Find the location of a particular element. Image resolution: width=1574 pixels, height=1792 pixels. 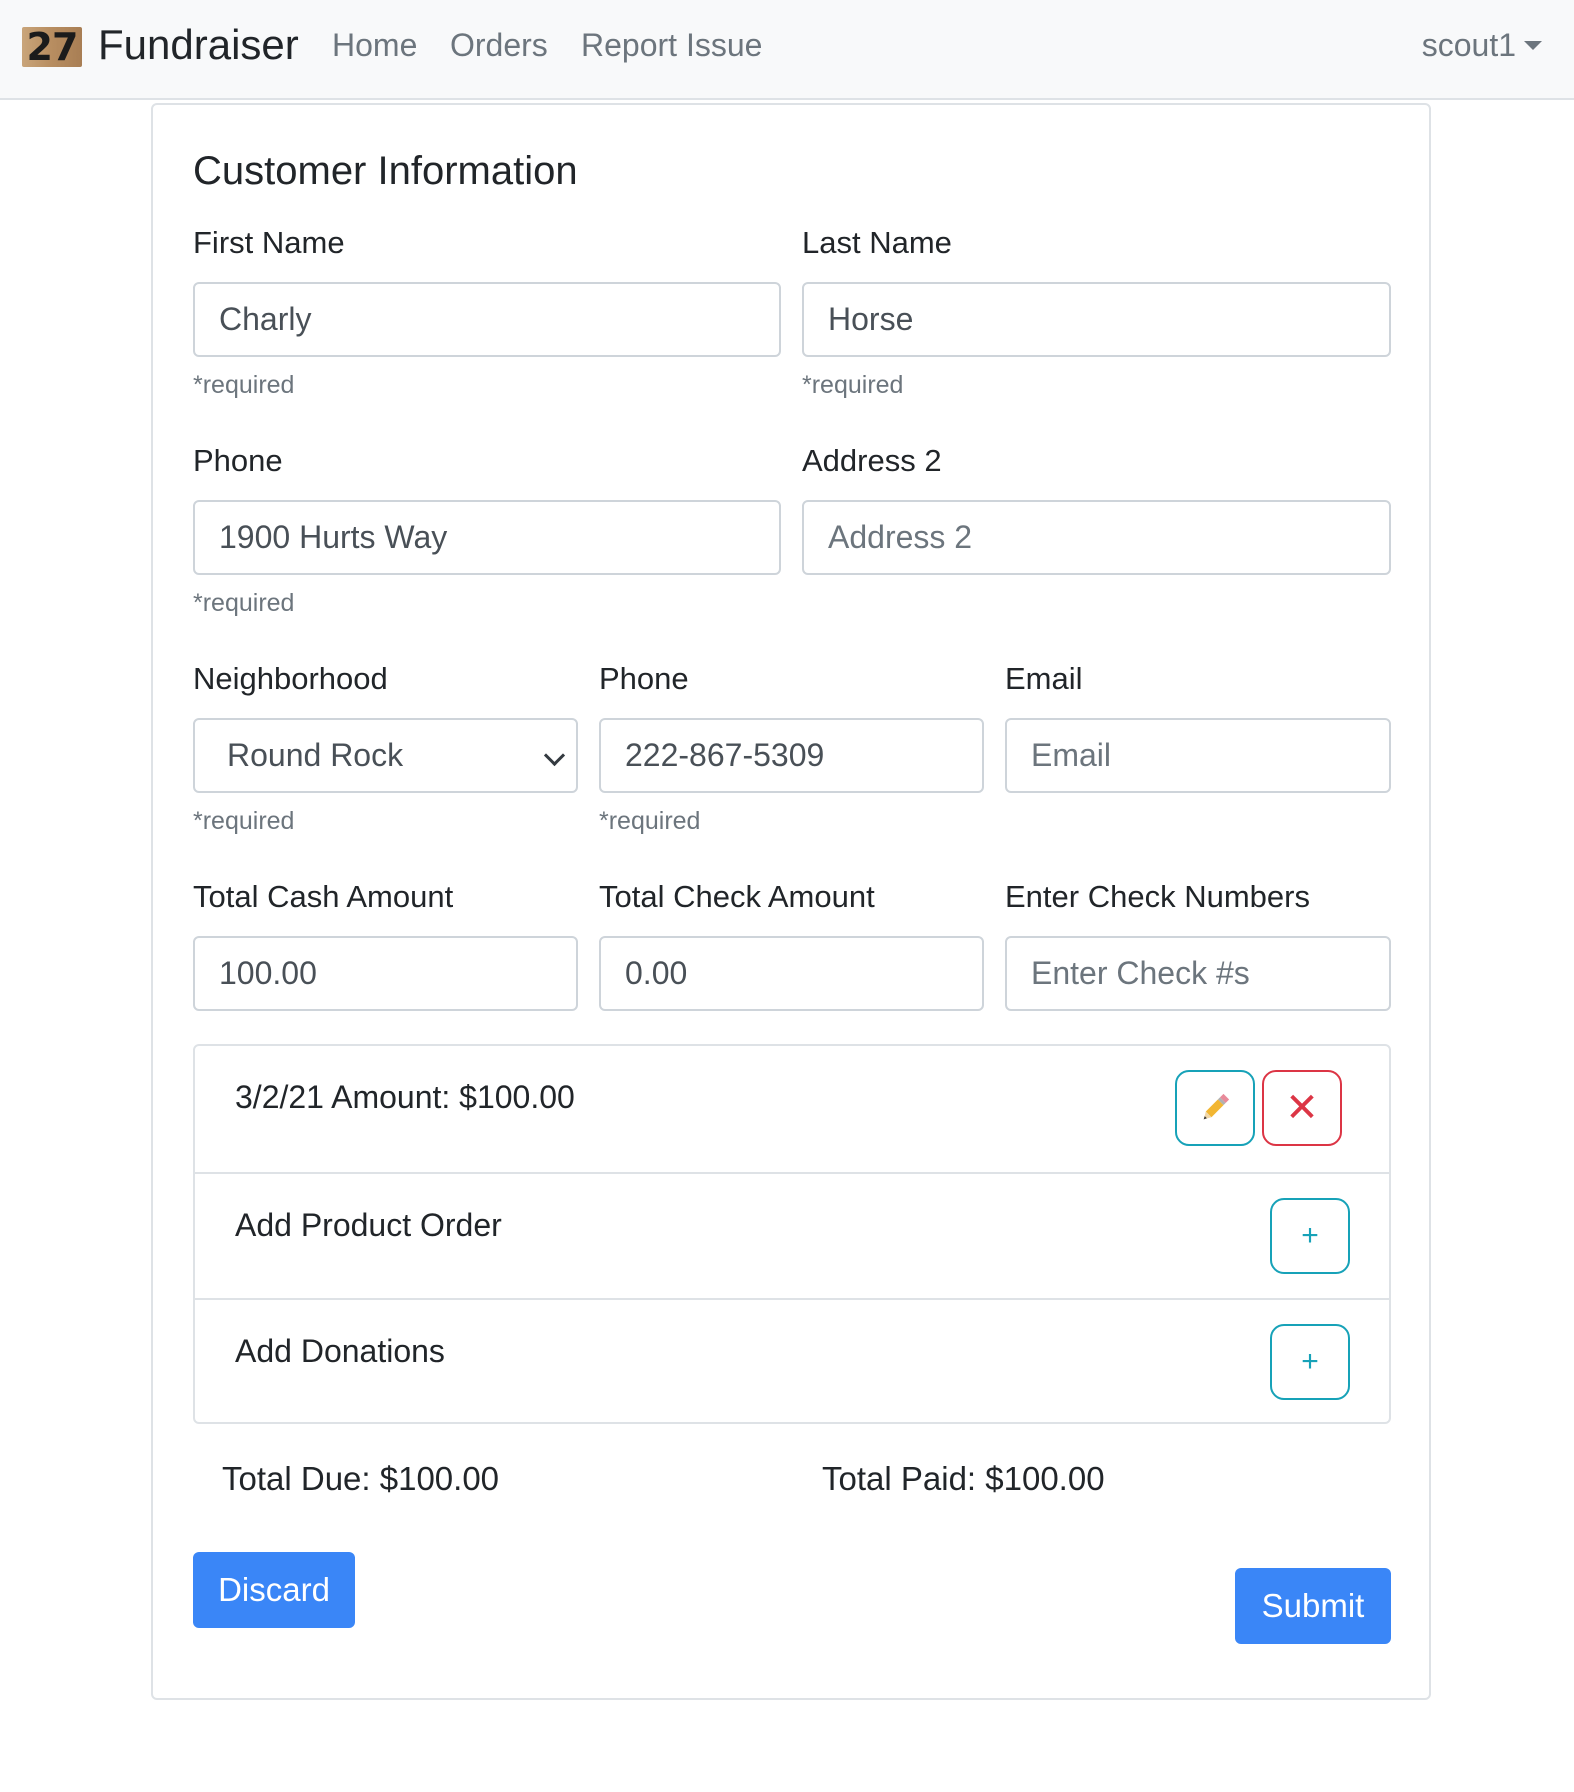

address1-input: 1900 Hurts Way is located at coordinates (487, 537).